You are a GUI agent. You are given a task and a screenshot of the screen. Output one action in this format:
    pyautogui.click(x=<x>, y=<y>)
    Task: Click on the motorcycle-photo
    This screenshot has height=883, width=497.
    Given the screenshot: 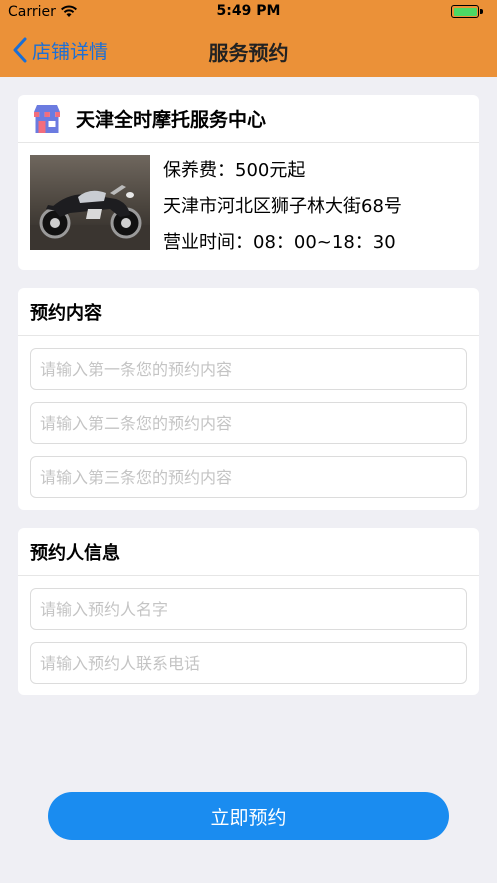 What is the action you would take?
    pyautogui.click(x=90, y=202)
    